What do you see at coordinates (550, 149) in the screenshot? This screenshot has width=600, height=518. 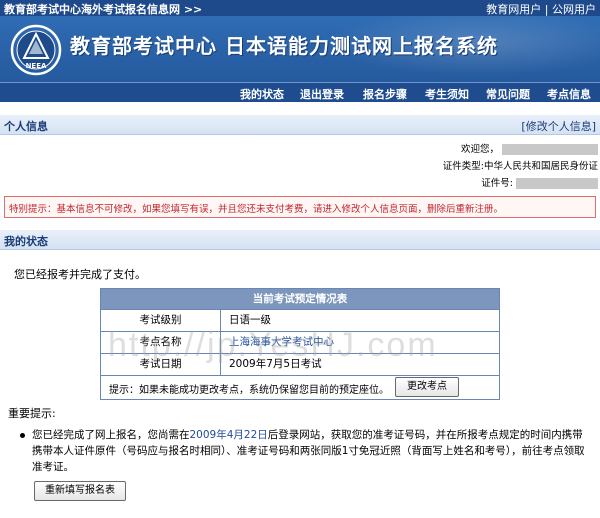 I see `user-name-redacted` at bounding box center [550, 149].